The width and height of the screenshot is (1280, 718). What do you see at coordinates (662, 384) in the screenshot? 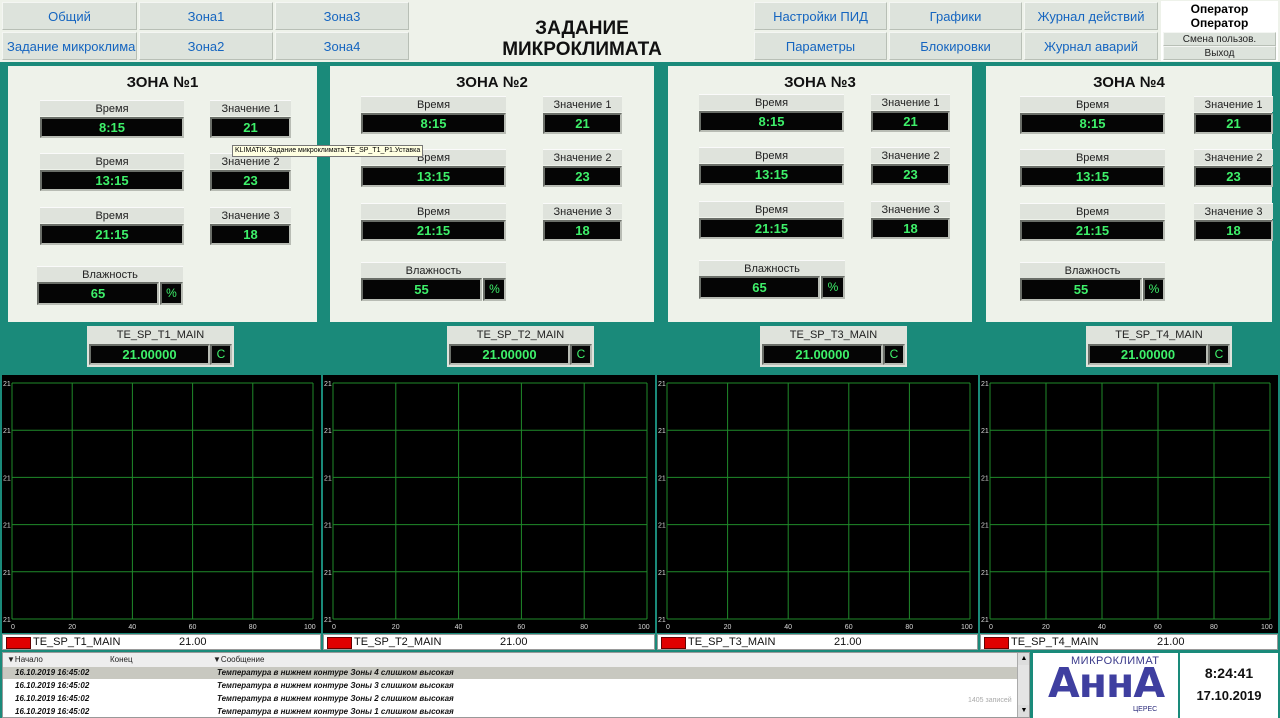
I see `chart-3-ytick-0: 21` at bounding box center [662, 384].